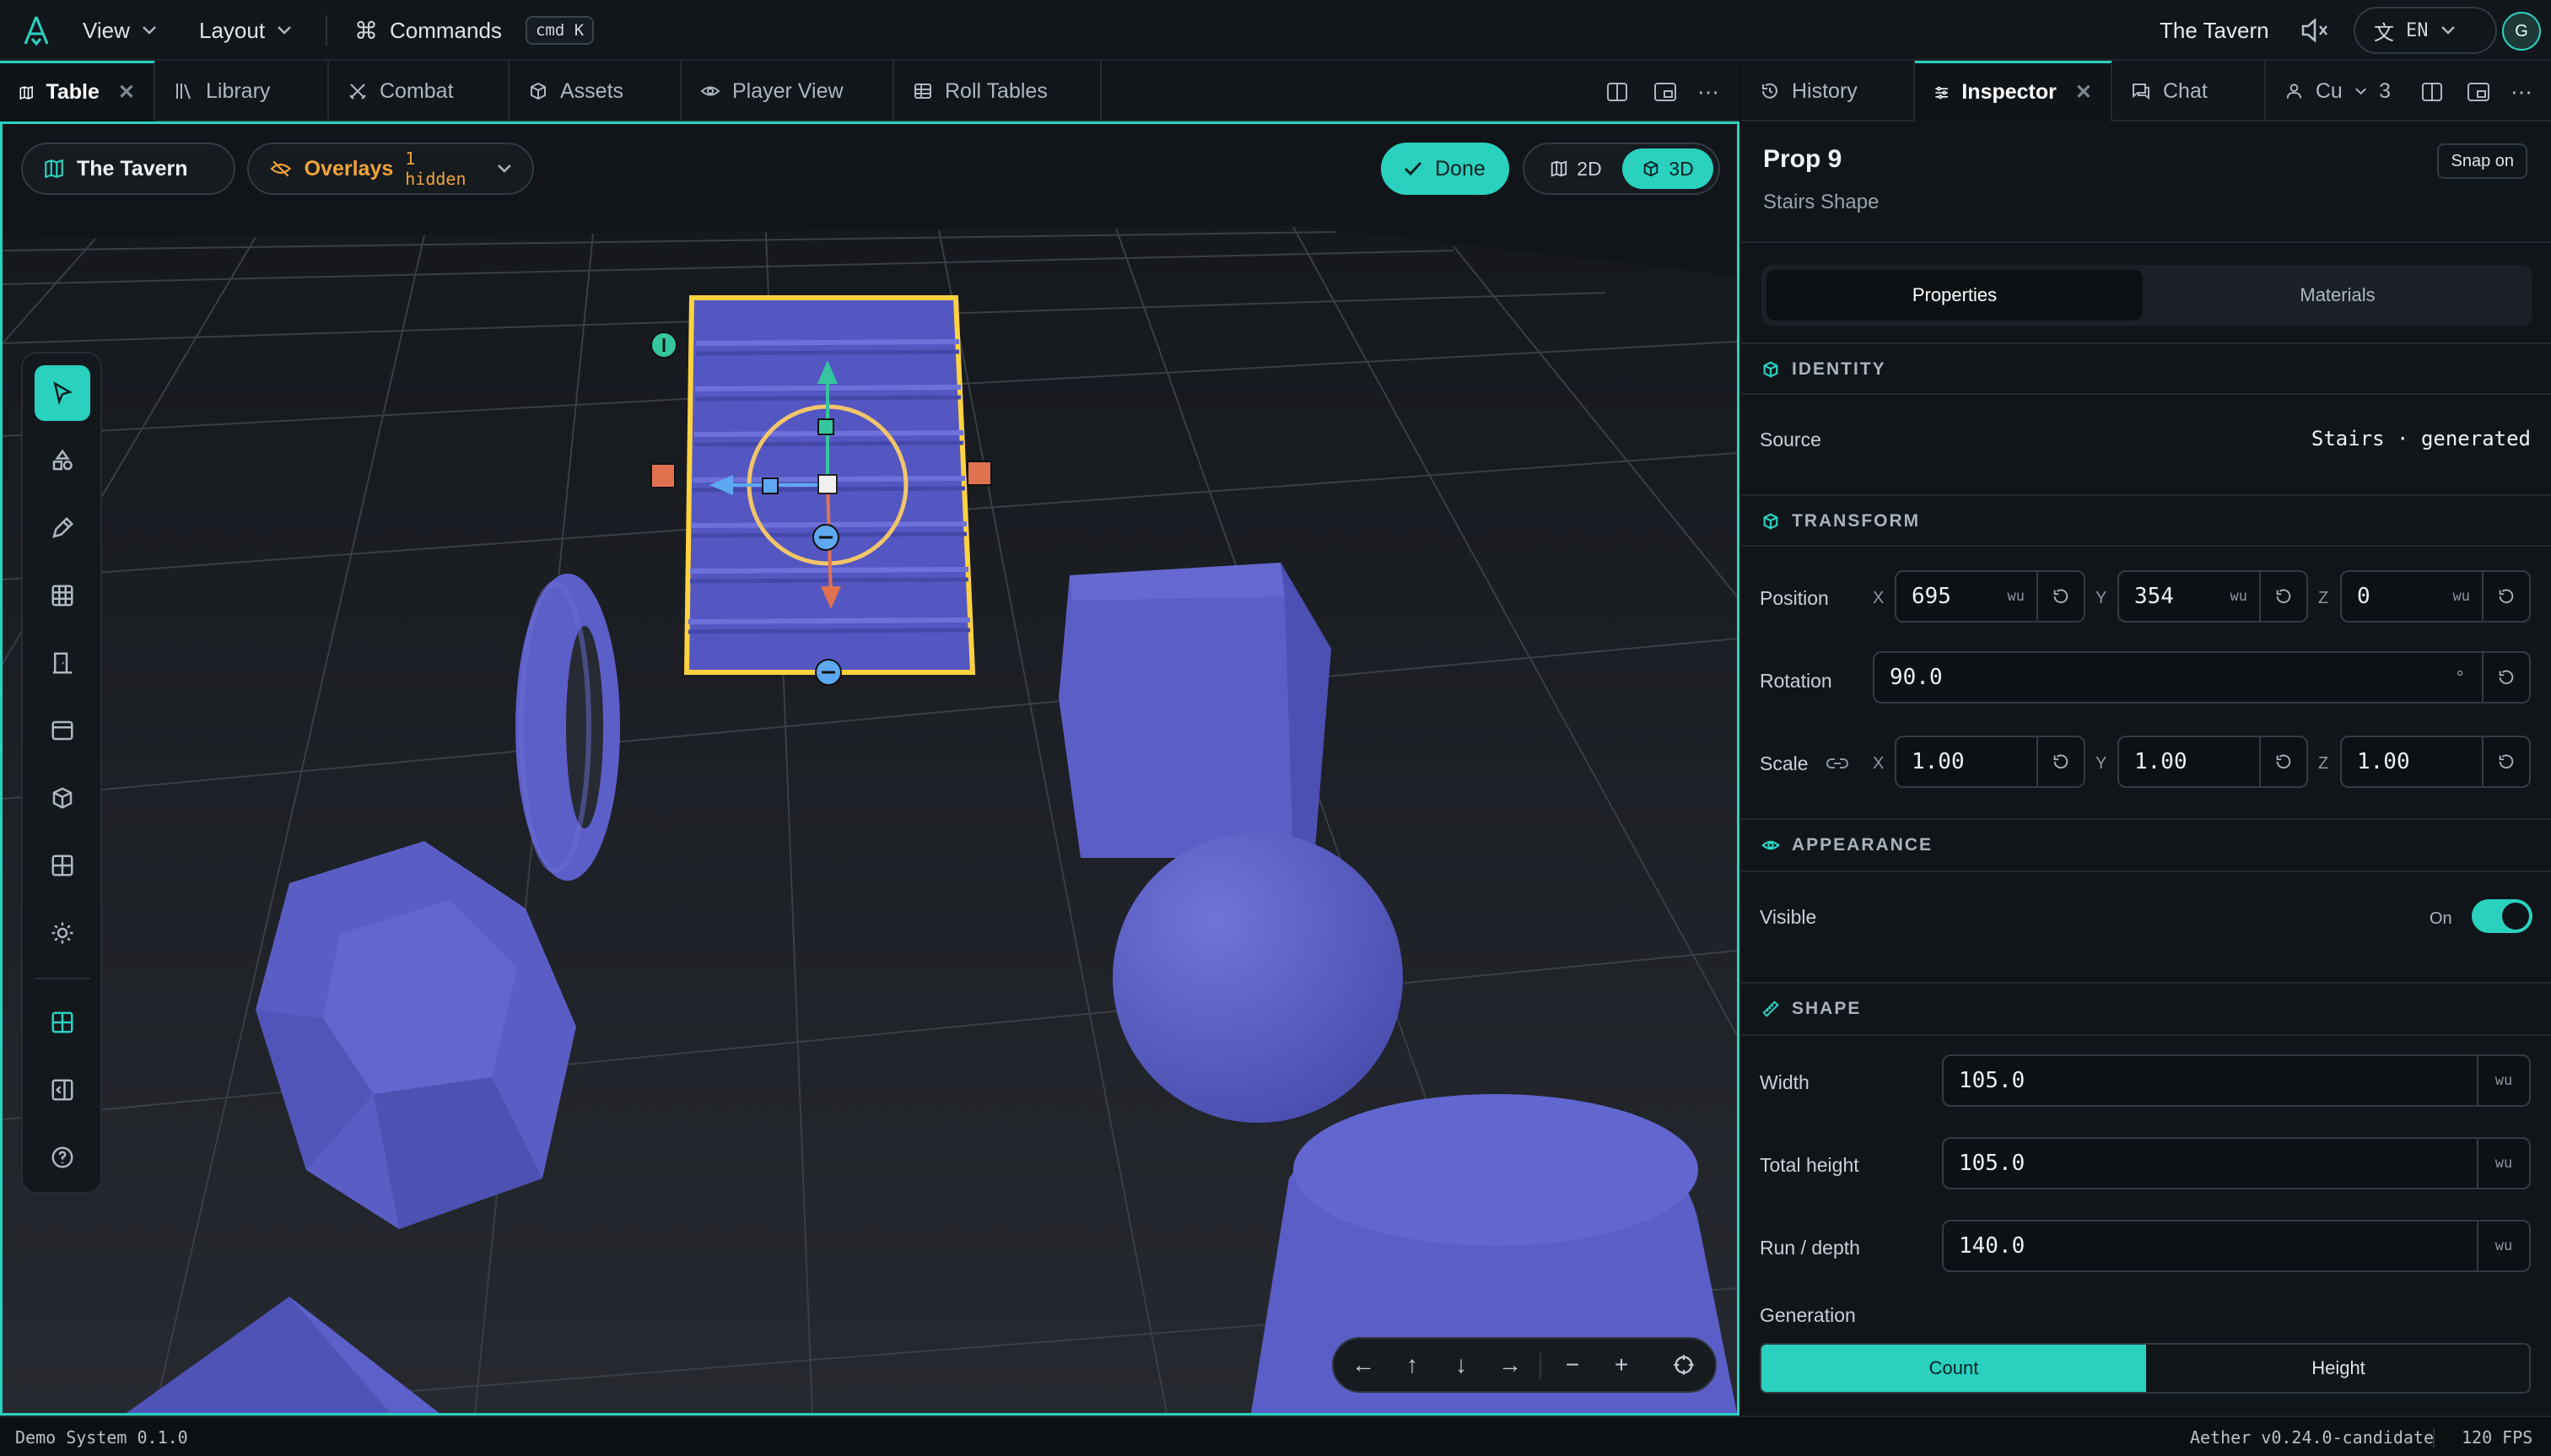 This screenshot has height=1456, width=2551. Describe the element at coordinates (1667, 168) in the screenshot. I see `mode-3d-button: 3D` at that location.